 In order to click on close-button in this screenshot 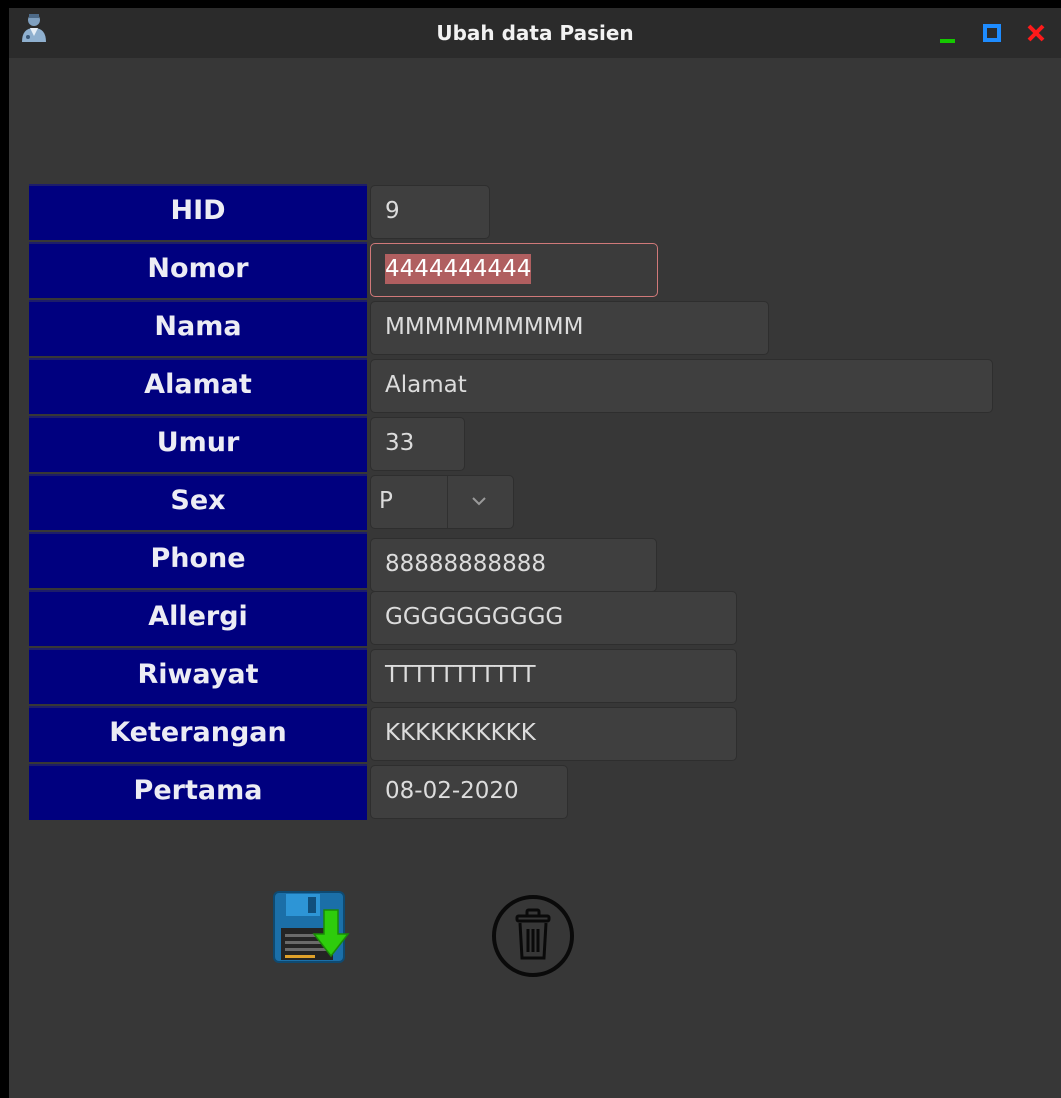, I will do `click(1036, 33)`.